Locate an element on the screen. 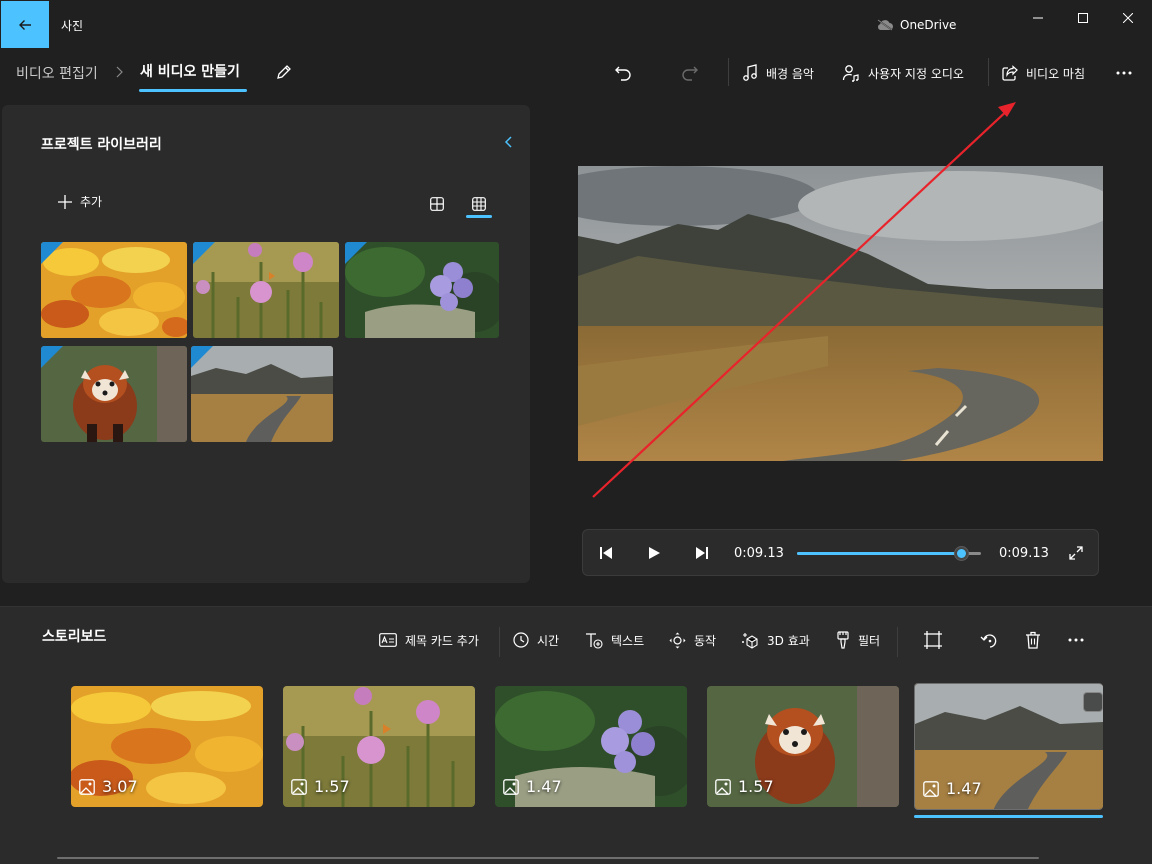 Image resolution: width=1152 pixels, height=864 pixels. small-grid-view-button is located at coordinates (479, 204).